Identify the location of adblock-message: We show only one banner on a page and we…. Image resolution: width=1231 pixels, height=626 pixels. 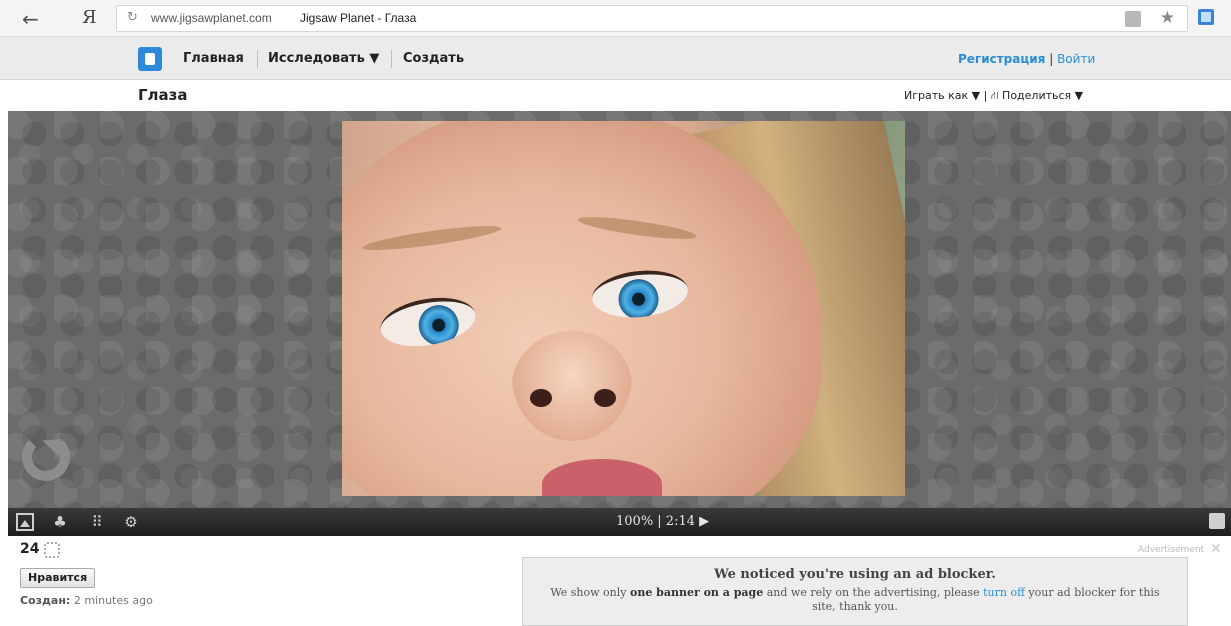
(855, 600).